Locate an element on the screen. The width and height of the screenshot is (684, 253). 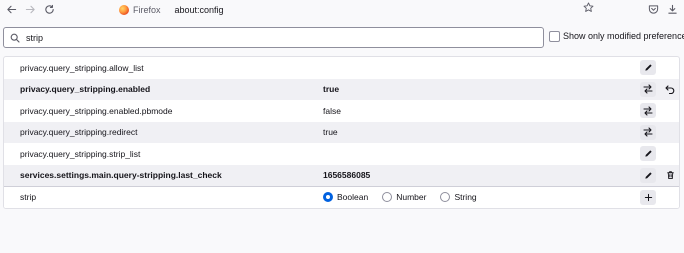
pref-row: privacy.query_stripping.enabled true is located at coordinates (341, 89).